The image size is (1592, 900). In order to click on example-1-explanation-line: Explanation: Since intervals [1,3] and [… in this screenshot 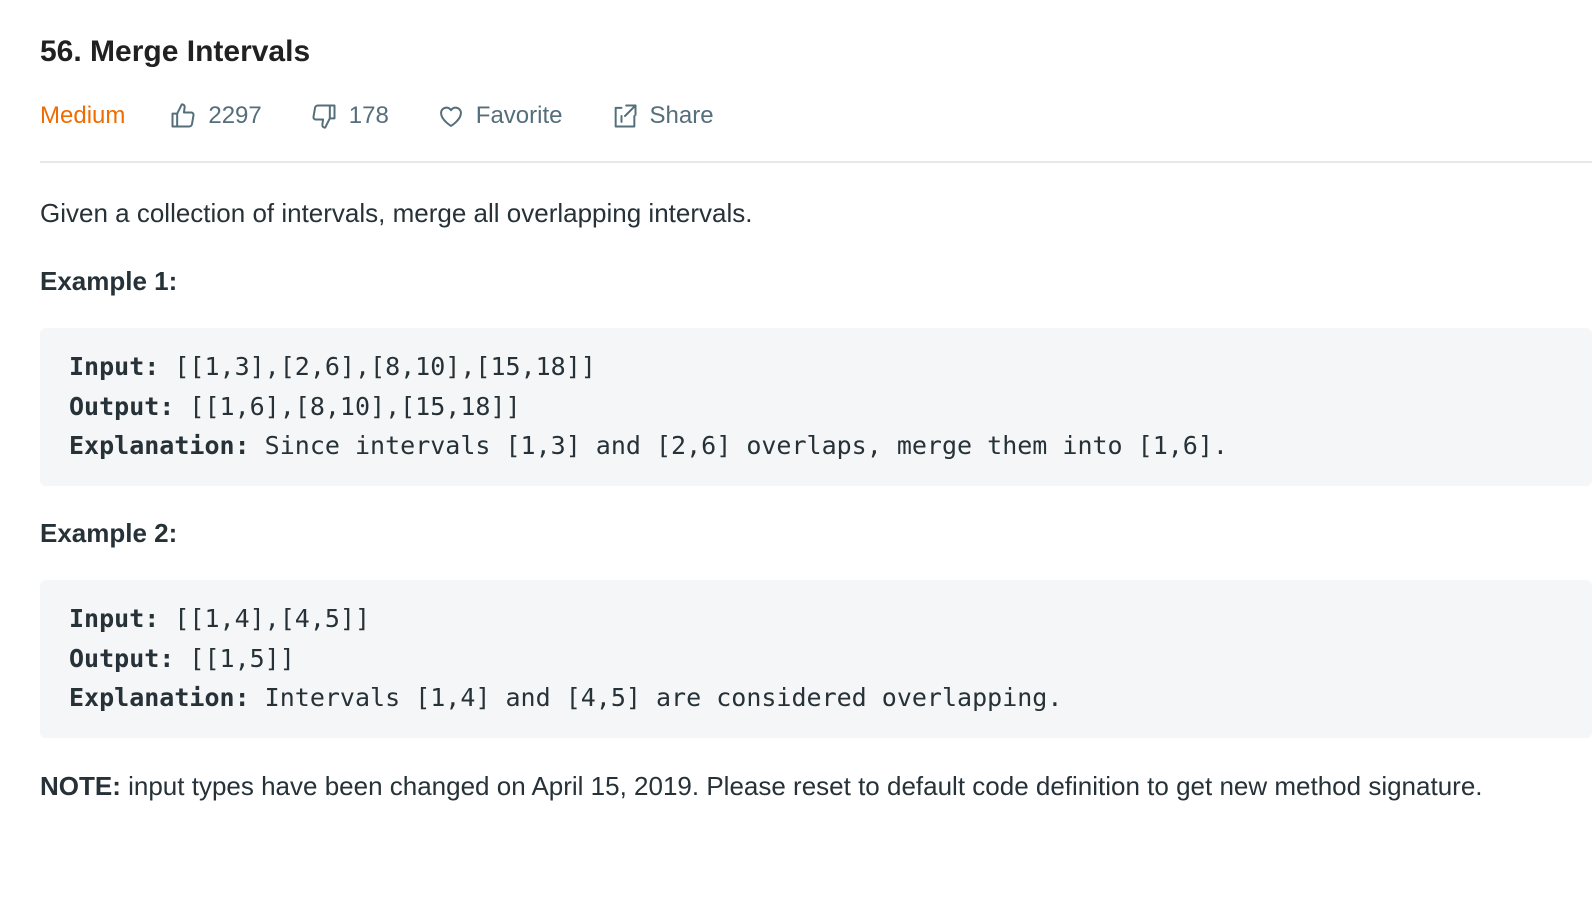, I will do `click(816, 446)`.